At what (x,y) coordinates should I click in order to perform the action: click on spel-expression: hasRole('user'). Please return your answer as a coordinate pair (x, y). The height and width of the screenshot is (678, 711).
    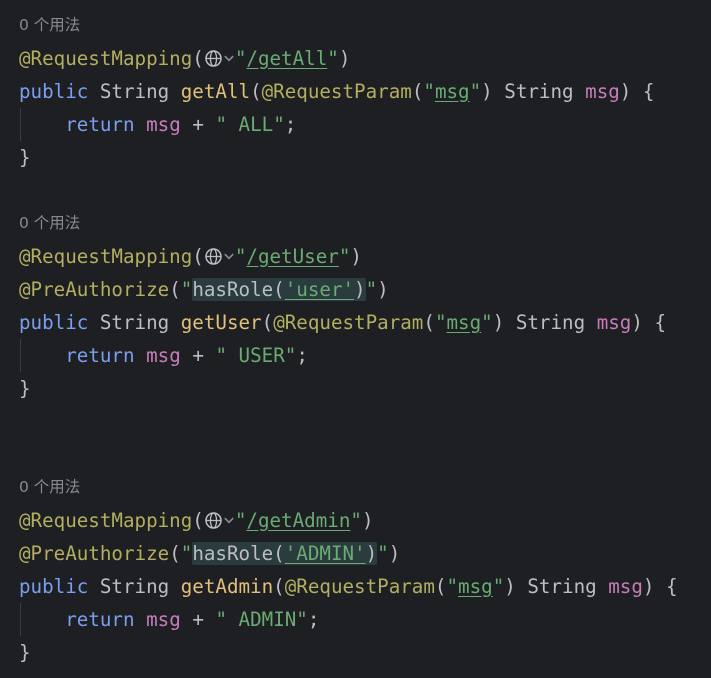
    Looking at the image, I should click on (279, 289).